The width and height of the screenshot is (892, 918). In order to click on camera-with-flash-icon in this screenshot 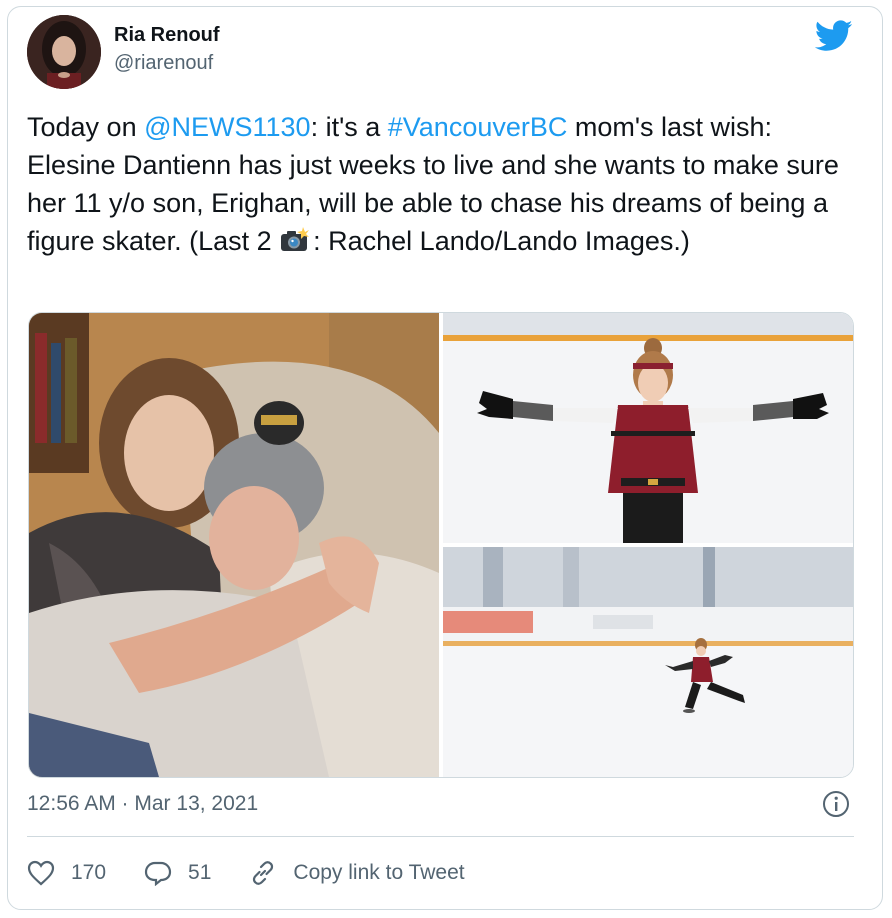, I will do `click(295, 239)`.